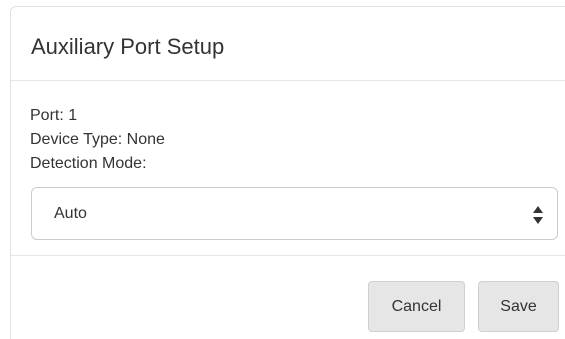 The width and height of the screenshot is (565, 339). What do you see at coordinates (518, 306) in the screenshot?
I see `save-button: Save` at bounding box center [518, 306].